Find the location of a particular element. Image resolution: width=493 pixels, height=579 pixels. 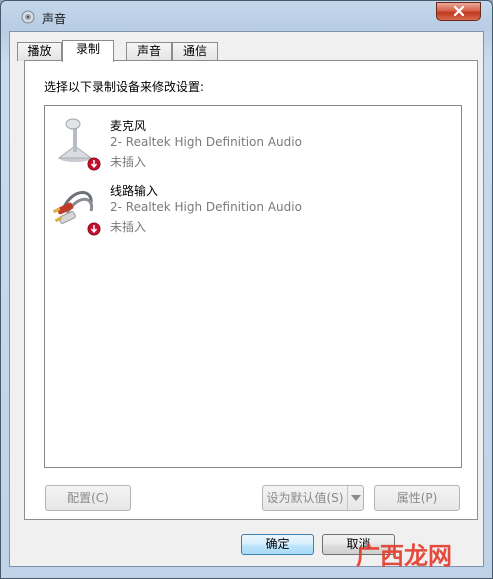

tab-playback: 播放 is located at coordinates (39, 51).